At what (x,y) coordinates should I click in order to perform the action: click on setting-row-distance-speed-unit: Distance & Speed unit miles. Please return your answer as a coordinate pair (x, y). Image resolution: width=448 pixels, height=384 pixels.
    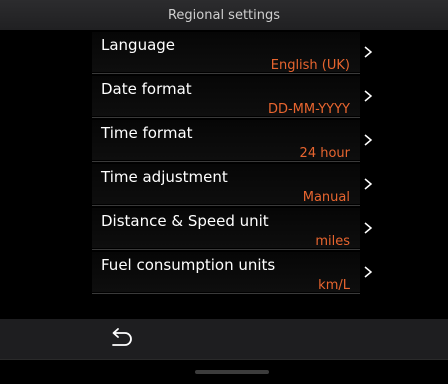
    Looking at the image, I should click on (224, 228).